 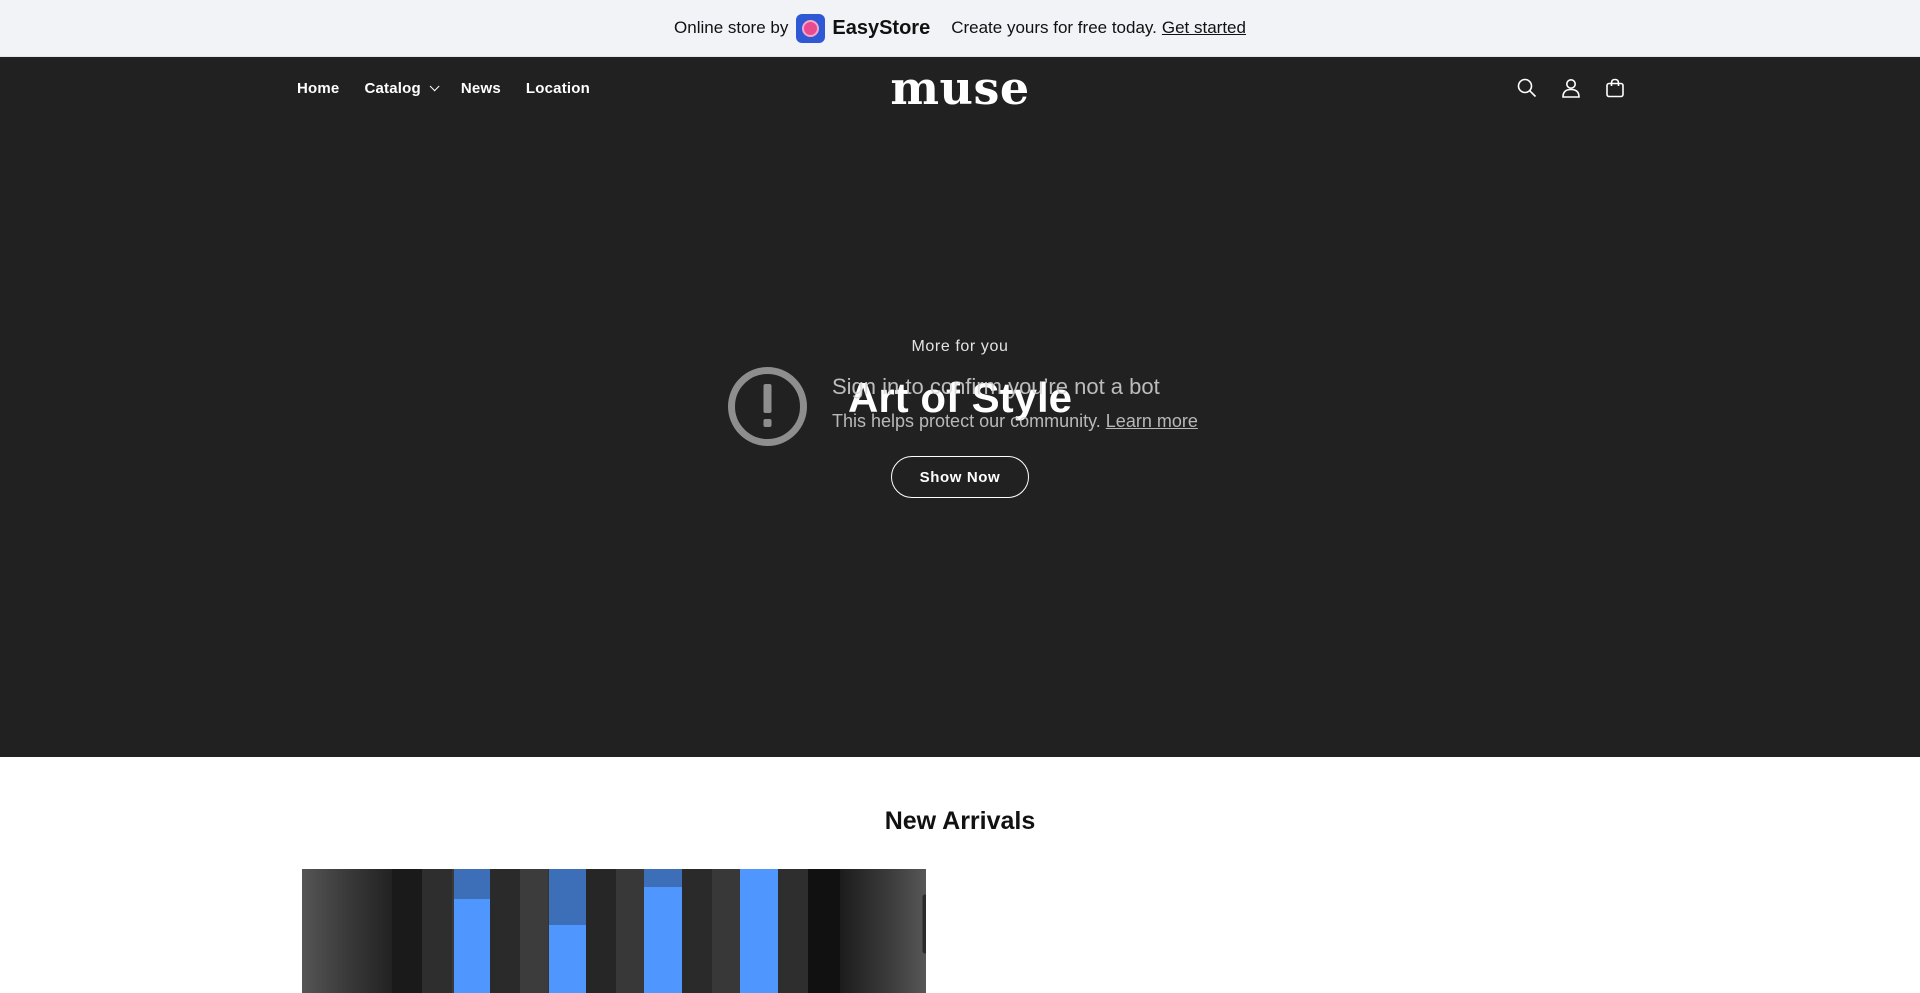 I want to click on nav-item-catalog: Catalog, so click(x=402, y=88).